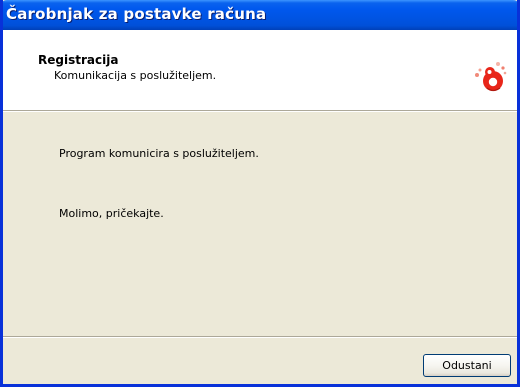  What do you see at coordinates (260, 337) in the screenshot?
I see `footer-divider` at bounding box center [260, 337].